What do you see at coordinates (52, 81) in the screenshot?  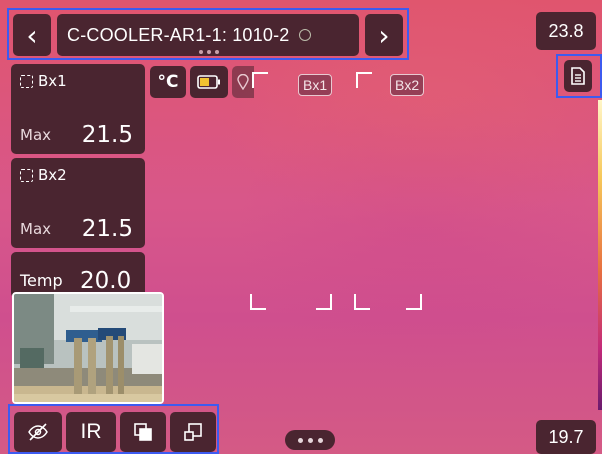 I see `bx1-label: Bx1` at bounding box center [52, 81].